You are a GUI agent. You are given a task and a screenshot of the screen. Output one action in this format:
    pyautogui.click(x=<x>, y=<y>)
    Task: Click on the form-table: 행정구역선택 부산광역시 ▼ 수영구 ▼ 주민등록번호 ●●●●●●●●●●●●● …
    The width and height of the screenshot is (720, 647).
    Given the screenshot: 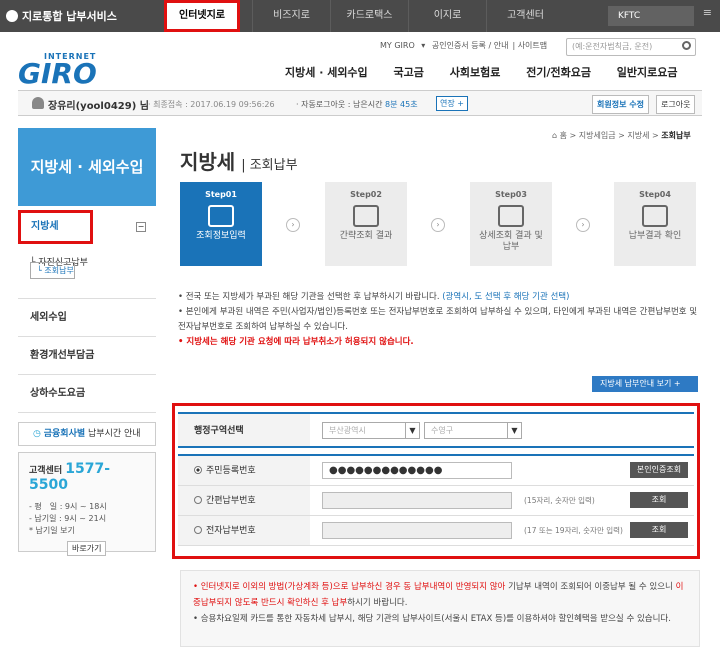 What is the action you would take?
    pyautogui.click(x=436, y=479)
    